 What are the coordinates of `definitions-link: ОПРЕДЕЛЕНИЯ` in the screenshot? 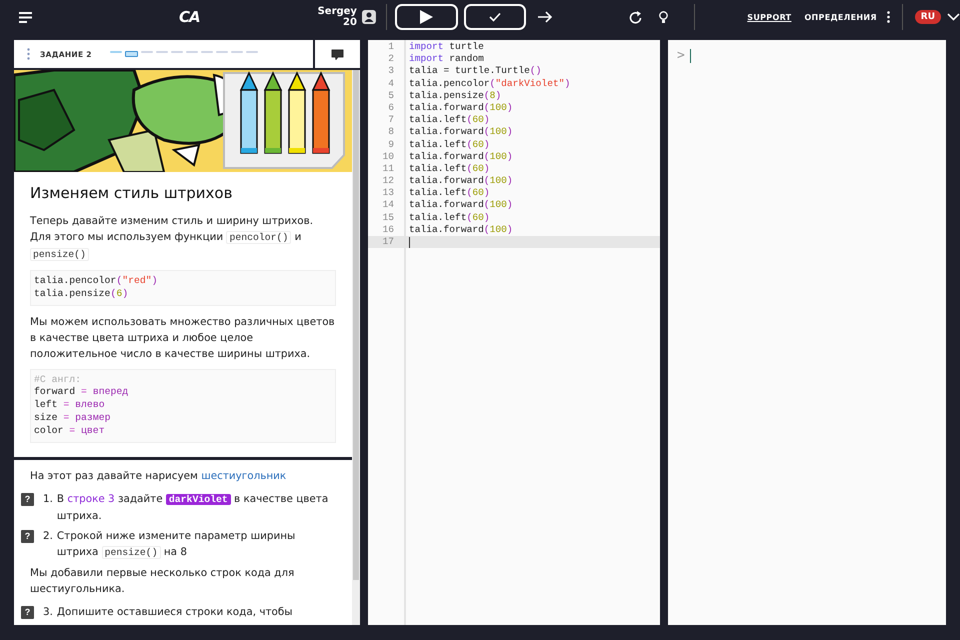 It's located at (840, 17).